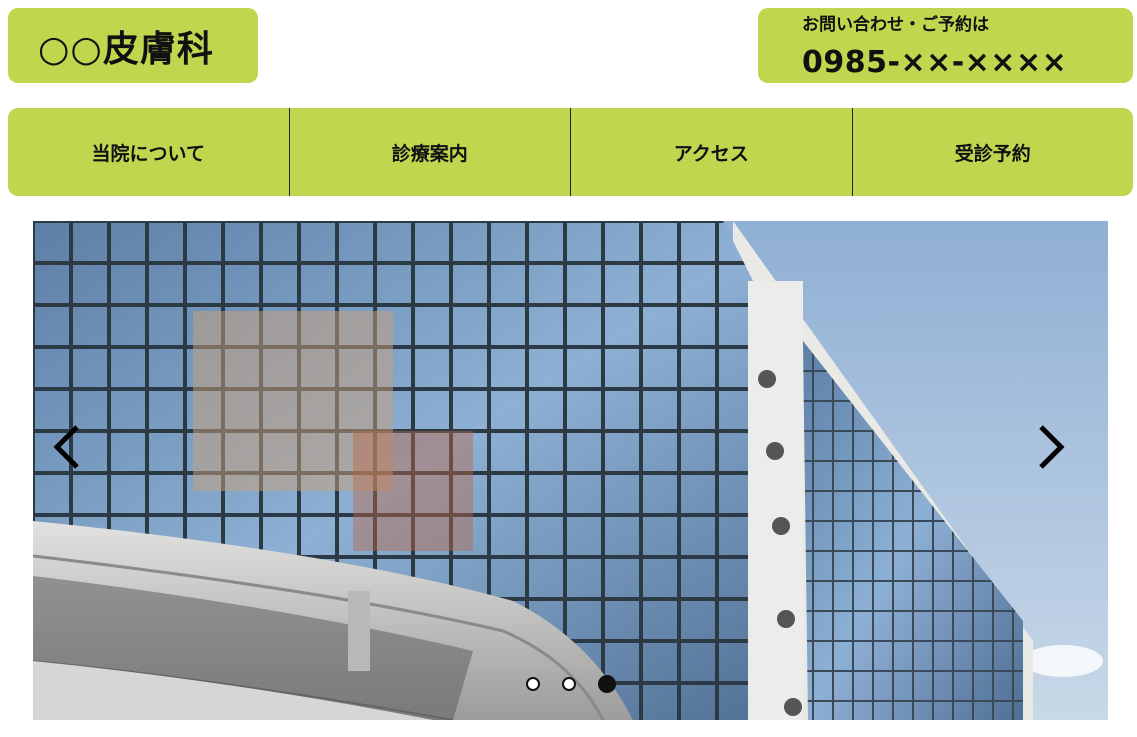 This screenshot has height=737, width=1137. I want to click on nav-item-access: アクセス, so click(712, 152).